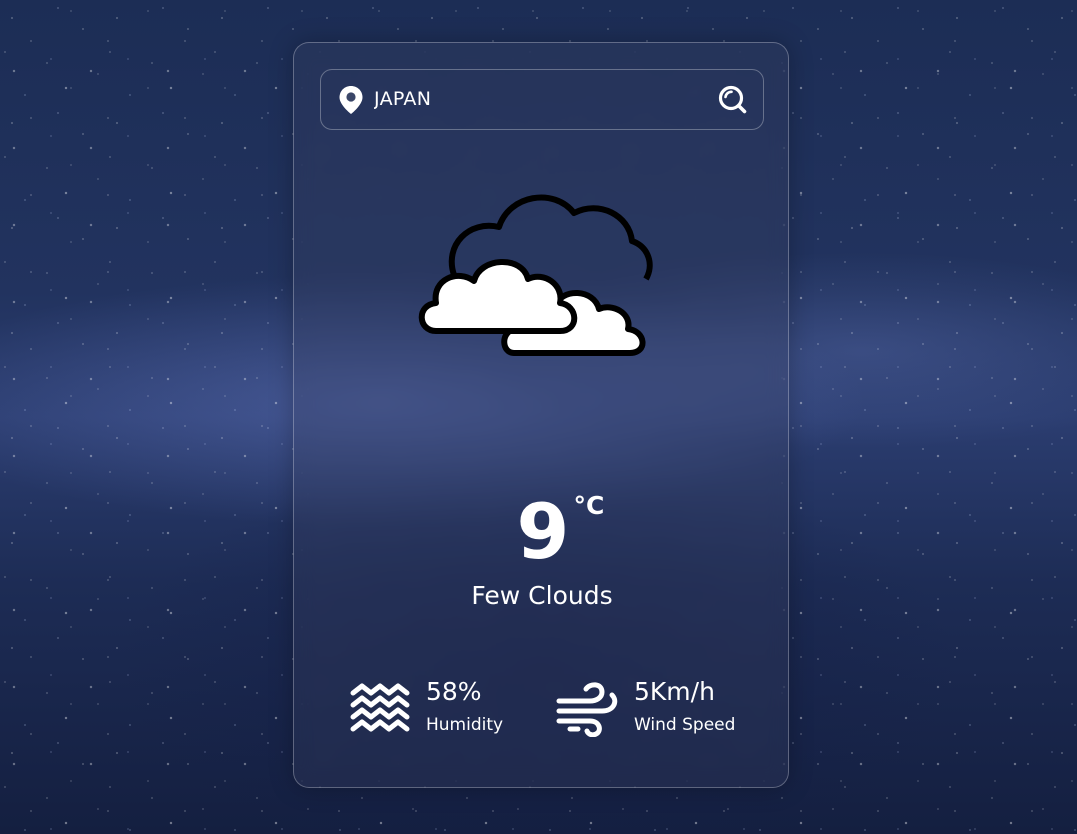 The image size is (1077, 834). I want to click on search-icon, so click(732, 99).